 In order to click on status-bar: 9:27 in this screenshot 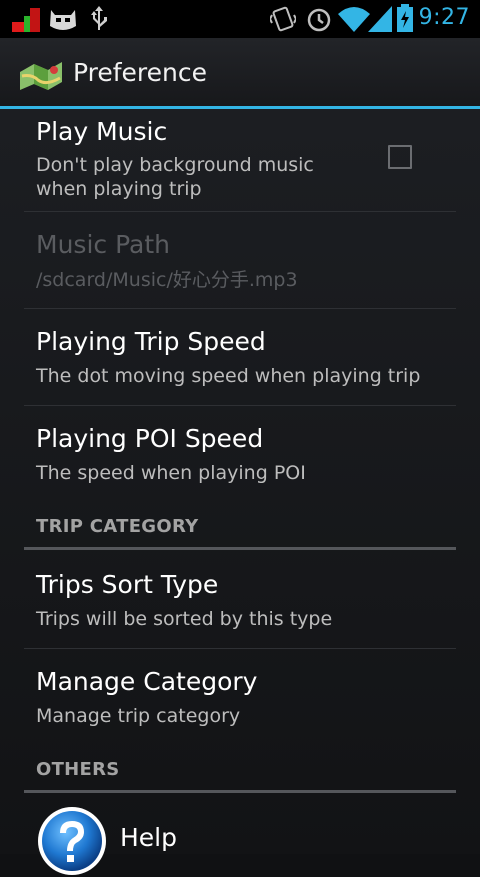, I will do `click(240, 19)`.